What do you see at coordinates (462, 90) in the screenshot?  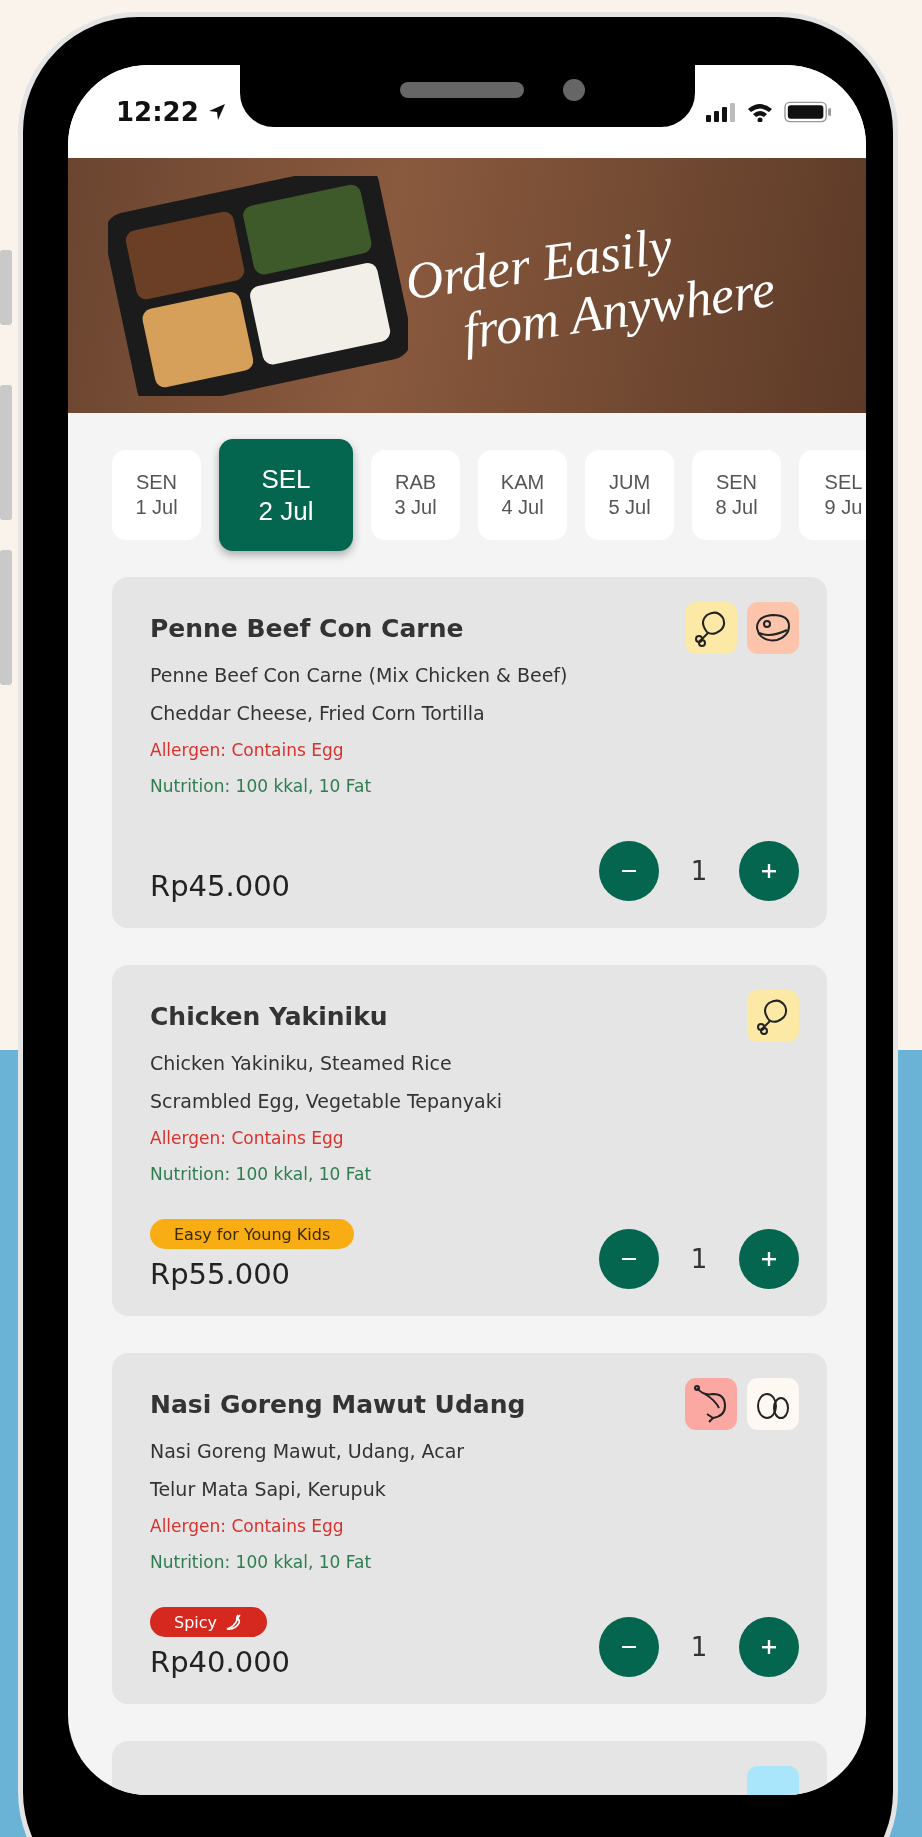 I see `speaker-icon` at bounding box center [462, 90].